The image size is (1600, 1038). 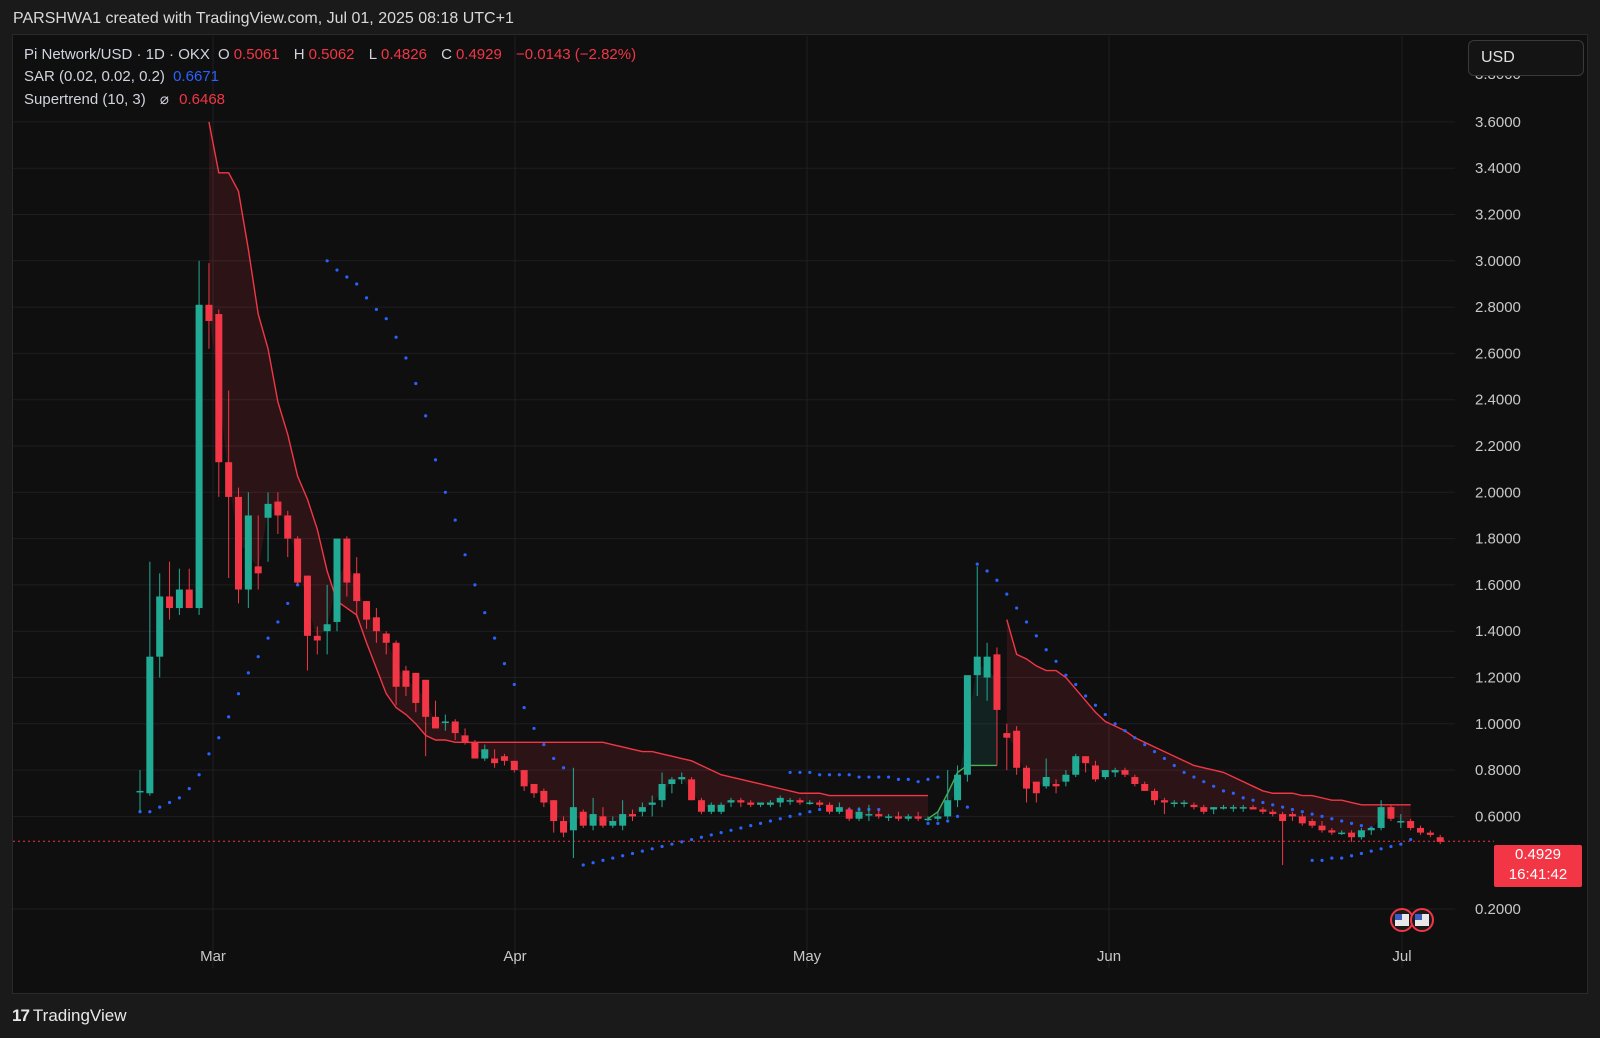 What do you see at coordinates (1498, 353) in the screenshot?
I see `y-tick-label: 2.6000` at bounding box center [1498, 353].